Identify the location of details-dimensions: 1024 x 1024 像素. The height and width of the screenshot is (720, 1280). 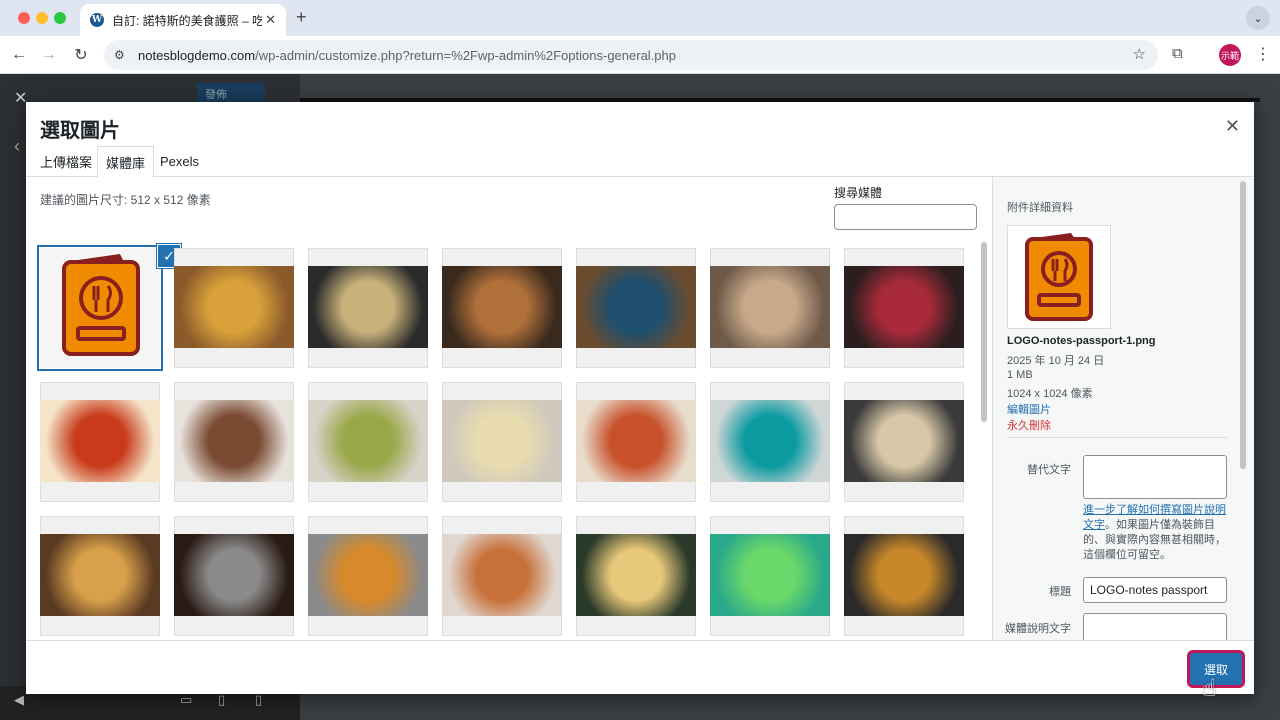
(1050, 394).